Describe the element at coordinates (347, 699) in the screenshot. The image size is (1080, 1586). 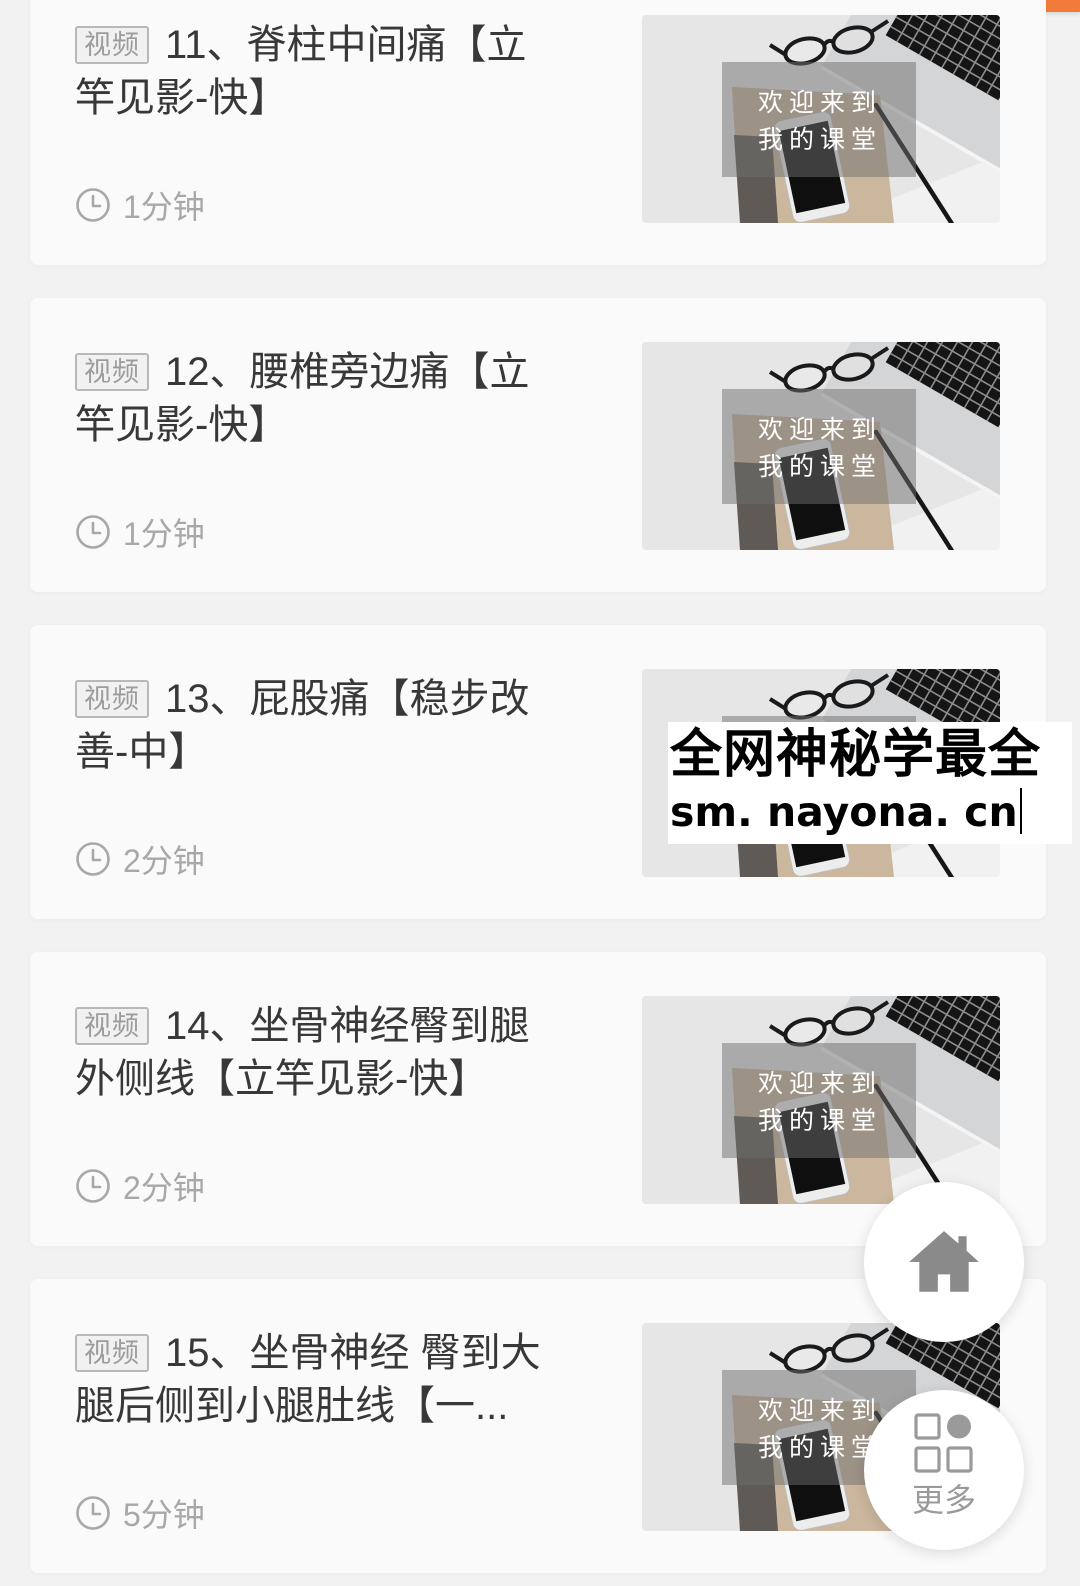
I see `lesson-title-line1: 13、屁股痛【稳步改` at that location.